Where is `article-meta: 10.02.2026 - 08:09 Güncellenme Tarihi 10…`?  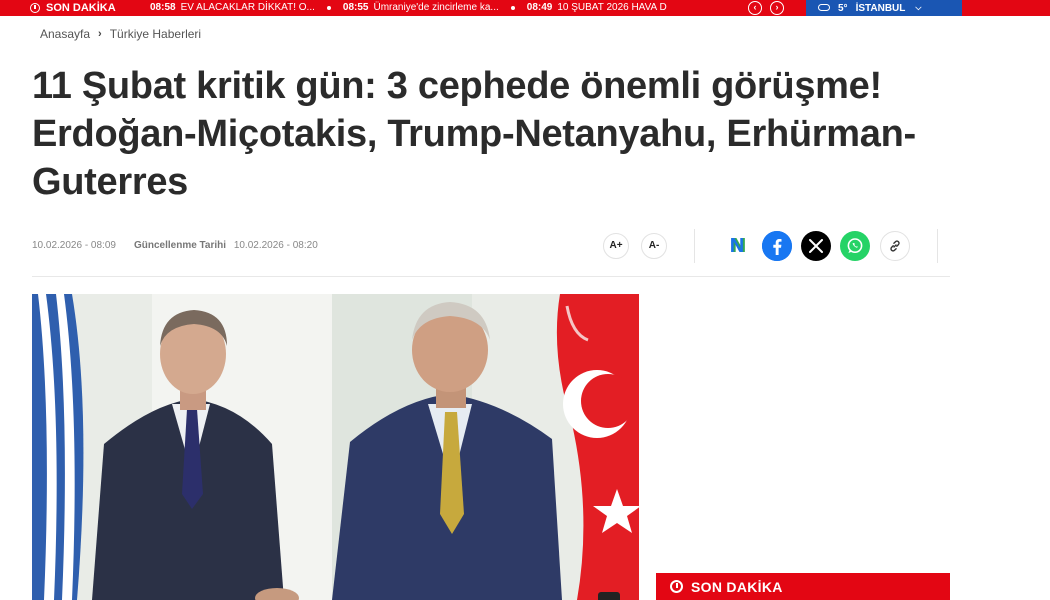
article-meta: 10.02.2026 - 08:09 Güncellenme Tarihi 10… is located at coordinates (175, 245).